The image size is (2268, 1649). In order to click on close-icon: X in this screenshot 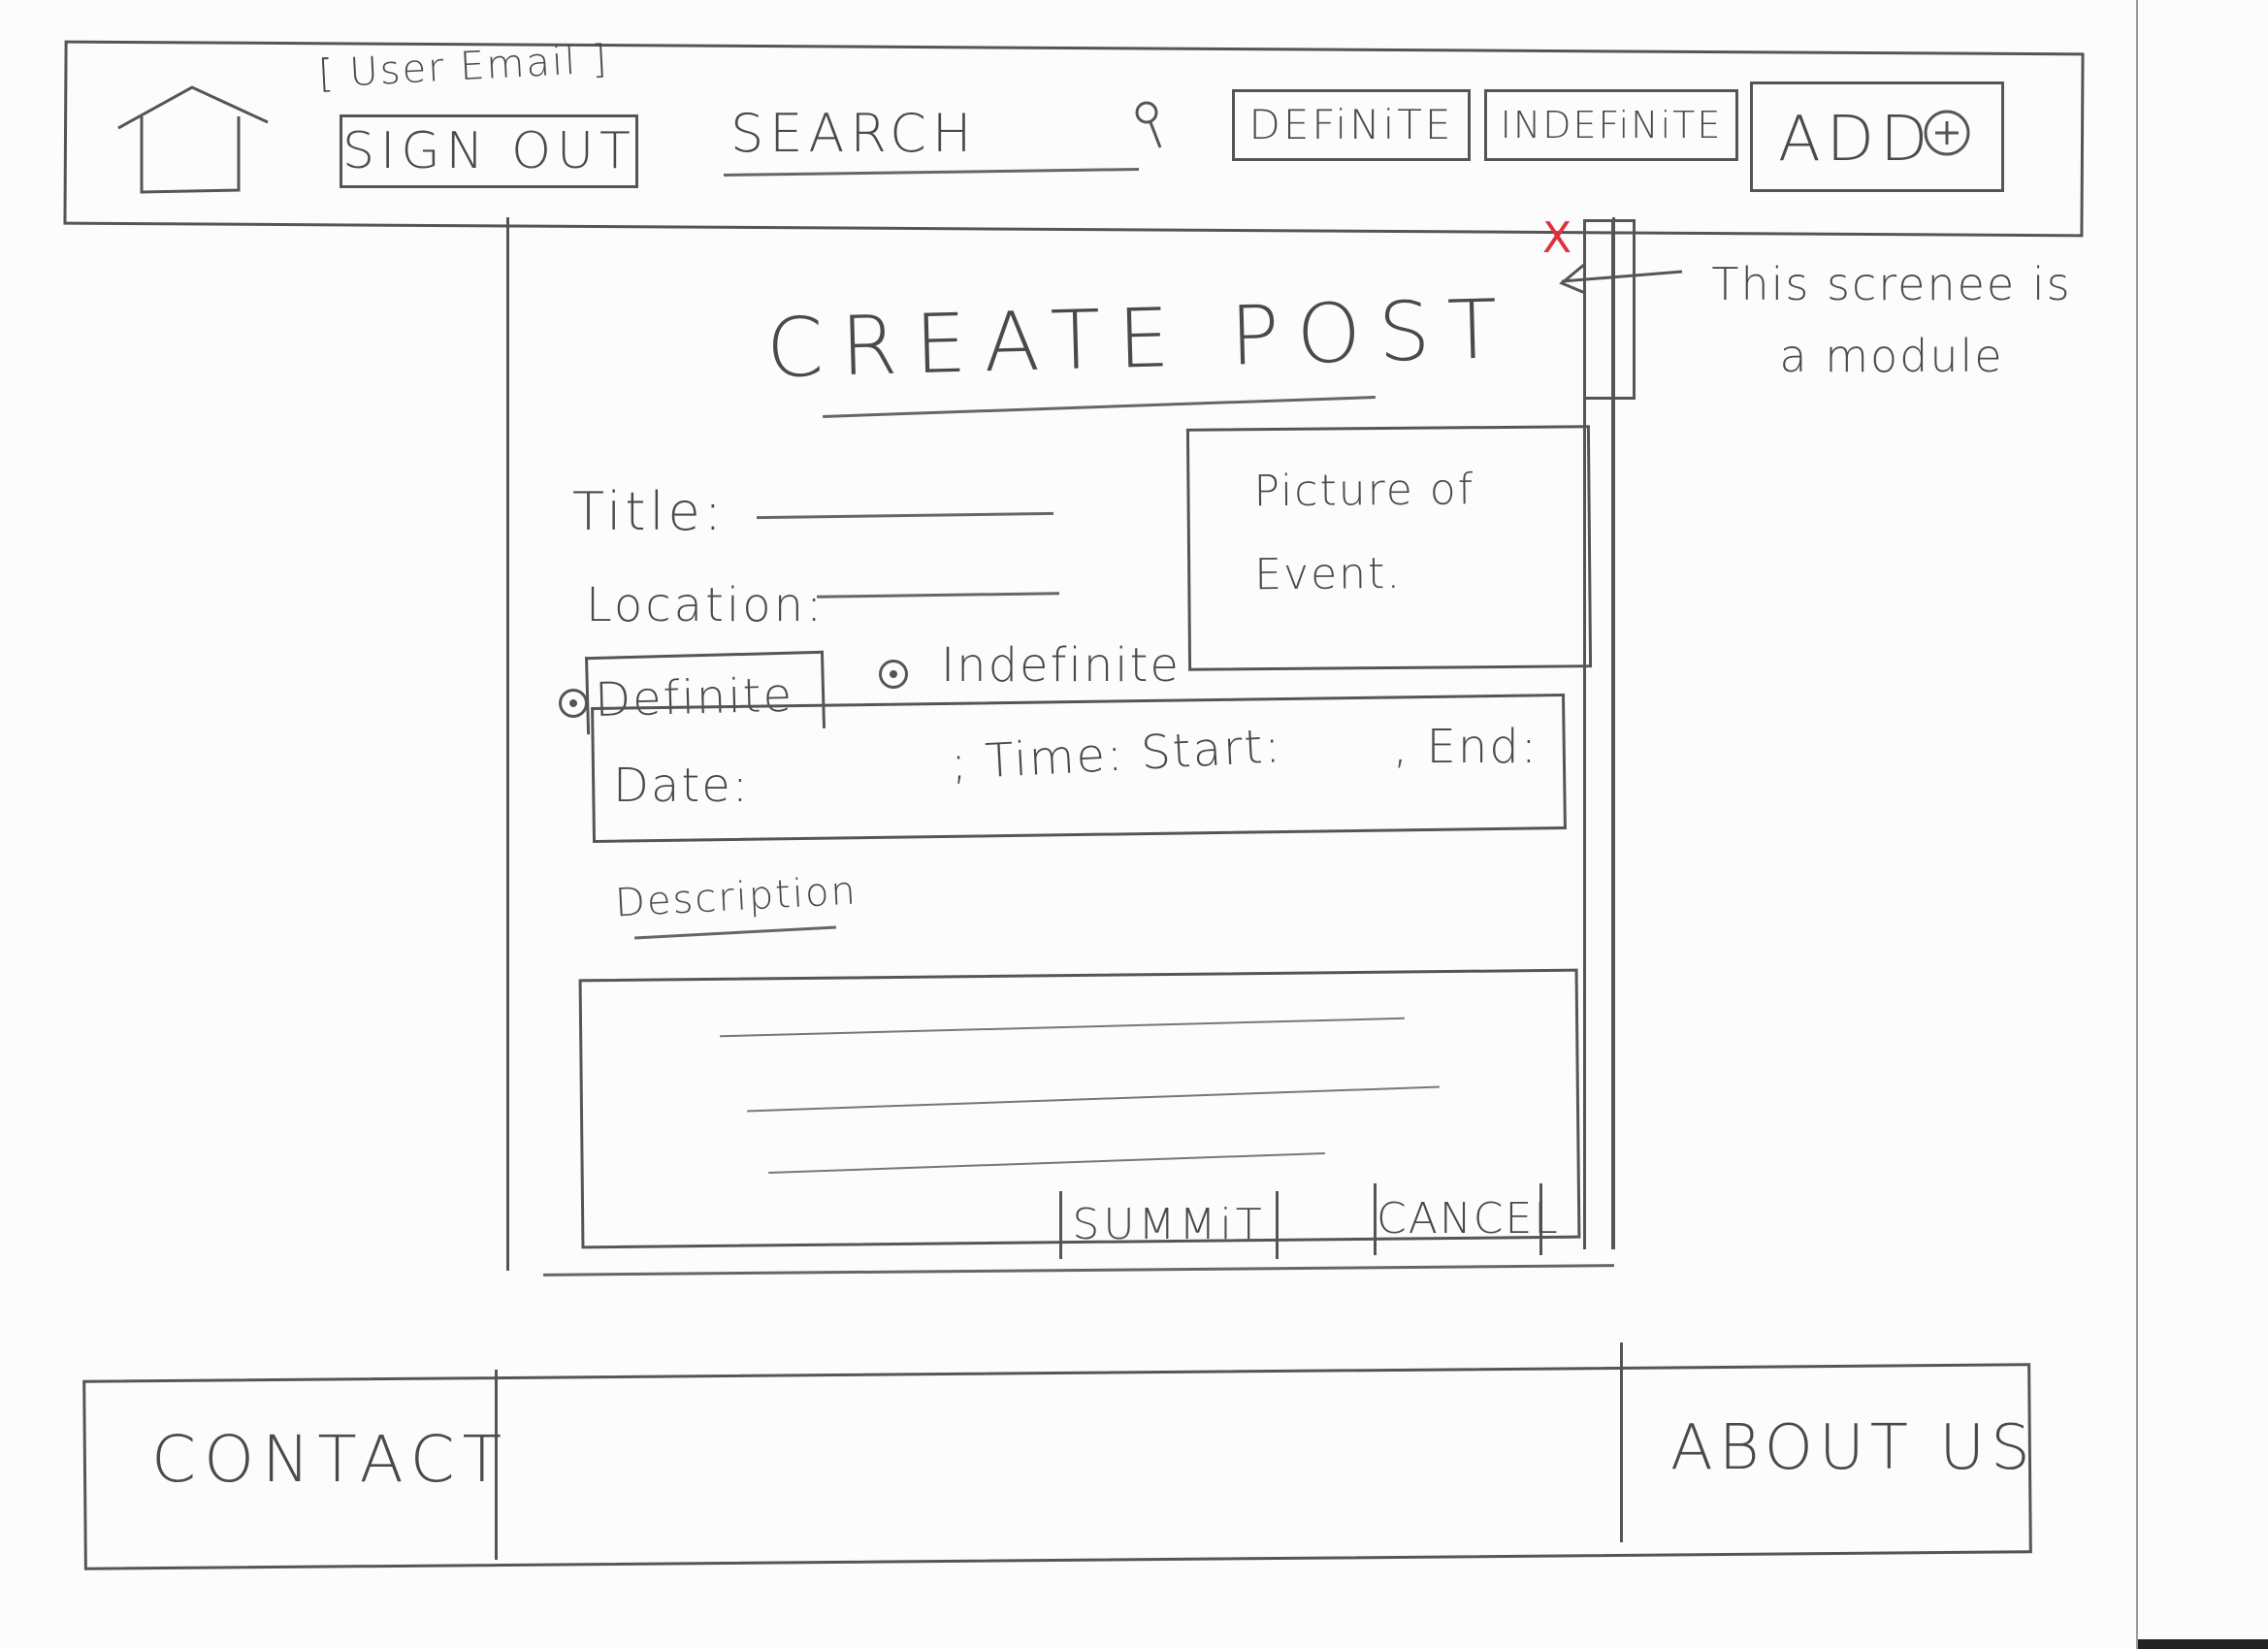, I will do `click(1556, 238)`.